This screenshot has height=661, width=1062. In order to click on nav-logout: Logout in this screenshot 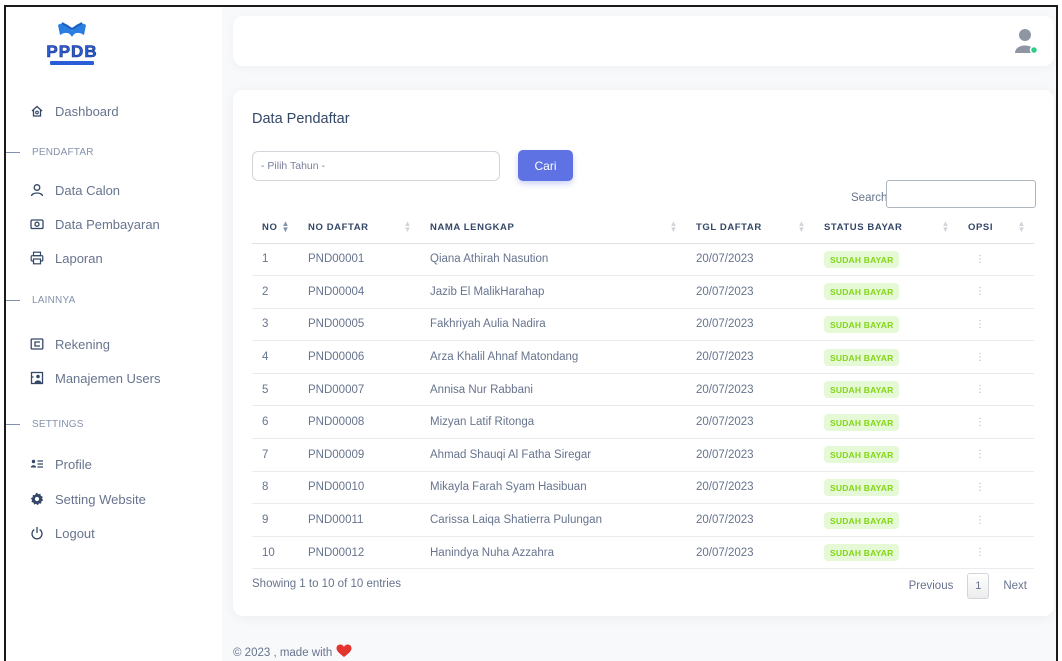, I will do `click(62, 533)`.